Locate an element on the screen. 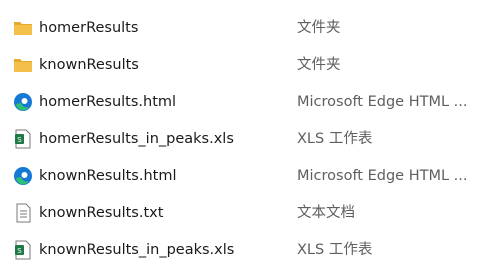 This screenshot has height=271, width=504. file-name: knownResults_in_peaks.xls is located at coordinates (137, 250).